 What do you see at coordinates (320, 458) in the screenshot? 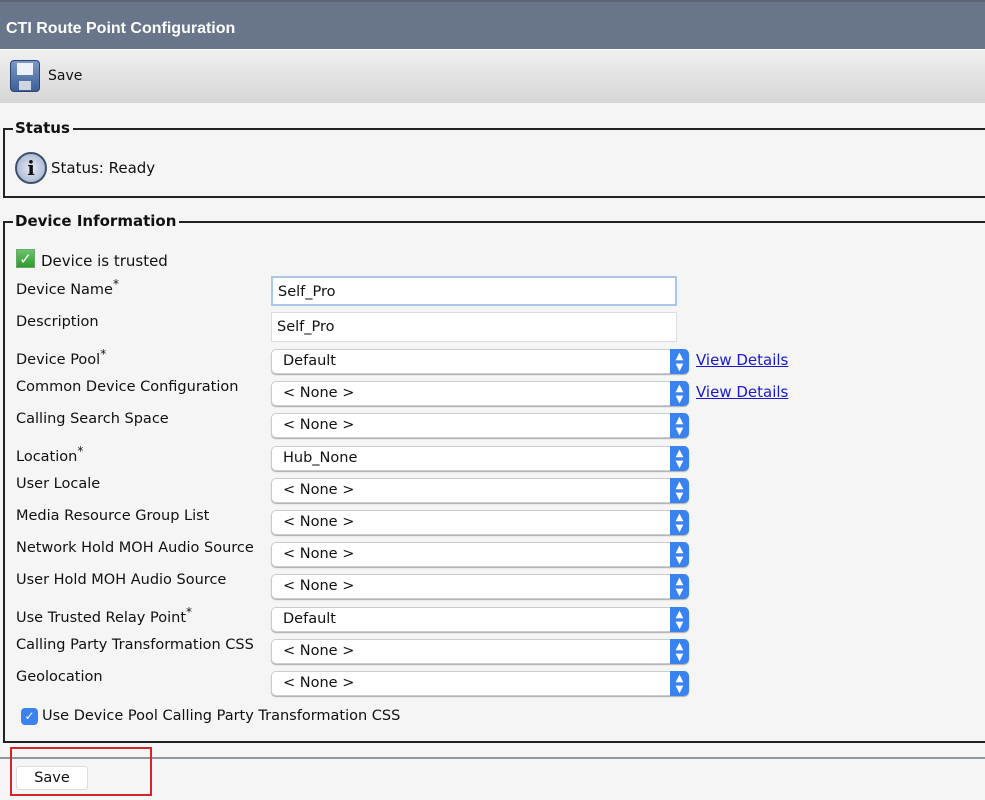
I see `selected-value: Hub_None` at bounding box center [320, 458].